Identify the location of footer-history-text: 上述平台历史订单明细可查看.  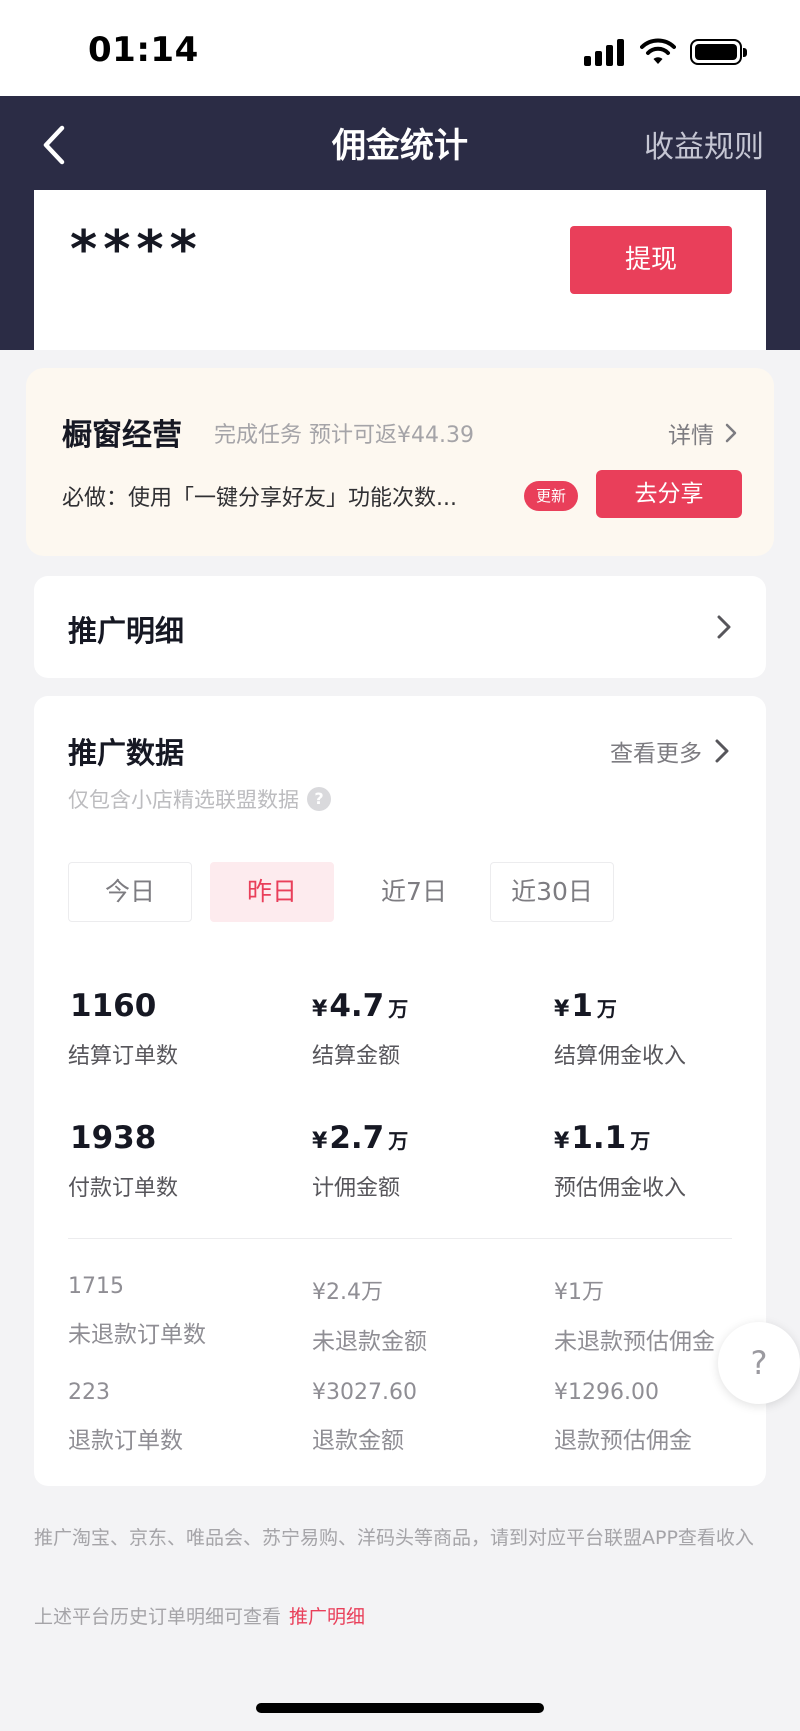
(158, 1617).